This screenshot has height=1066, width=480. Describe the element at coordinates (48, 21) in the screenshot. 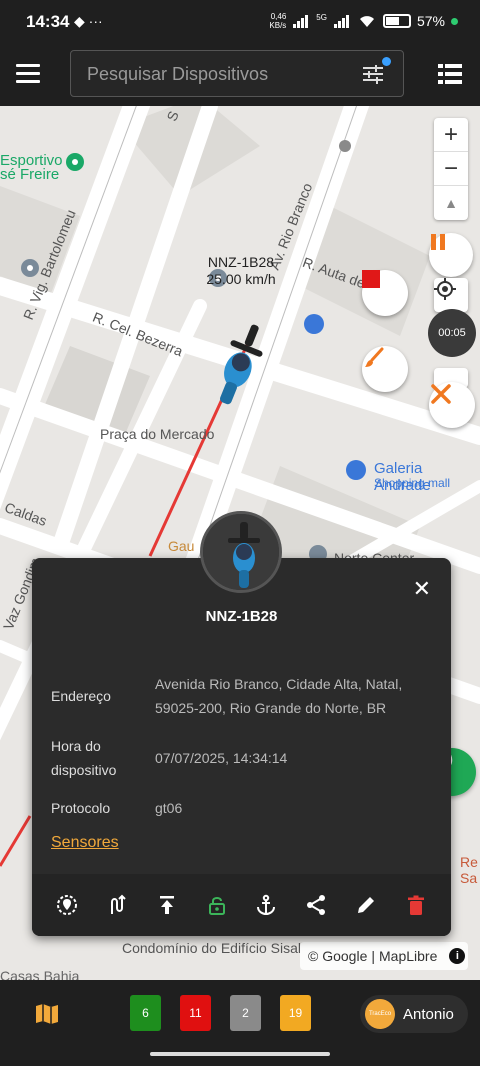

I see `status-time: 14:34` at that location.